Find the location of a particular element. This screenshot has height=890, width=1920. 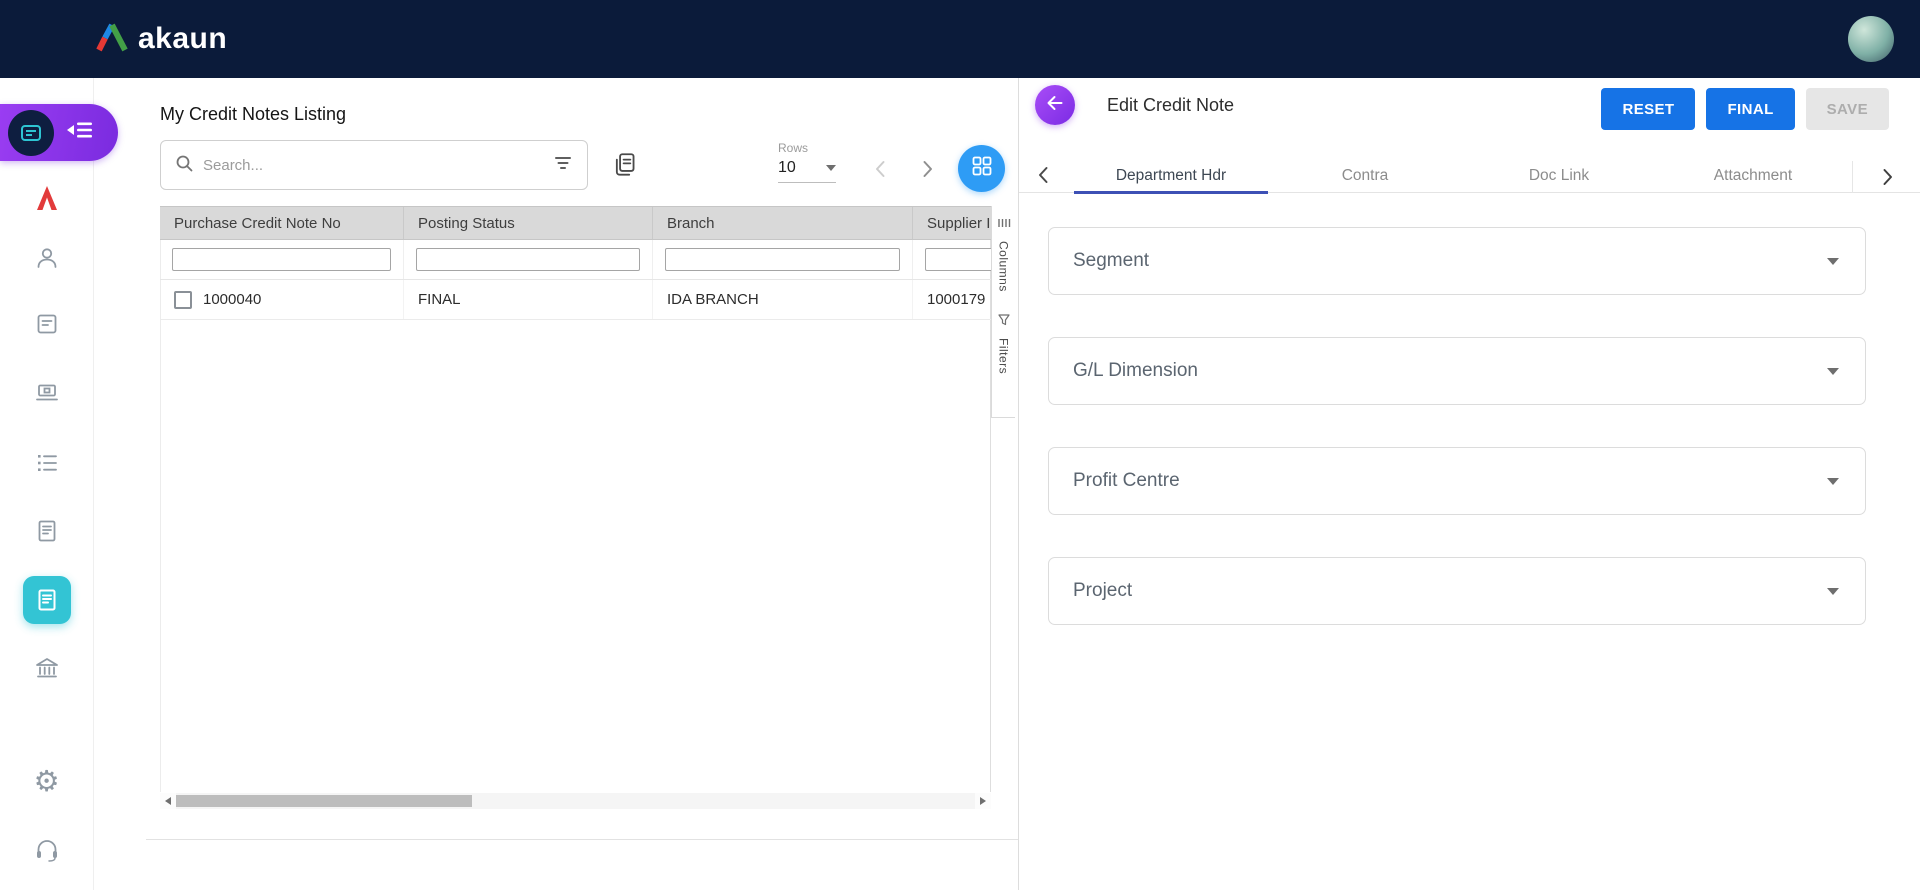

credit-note-icon is located at coordinates (46, 600).